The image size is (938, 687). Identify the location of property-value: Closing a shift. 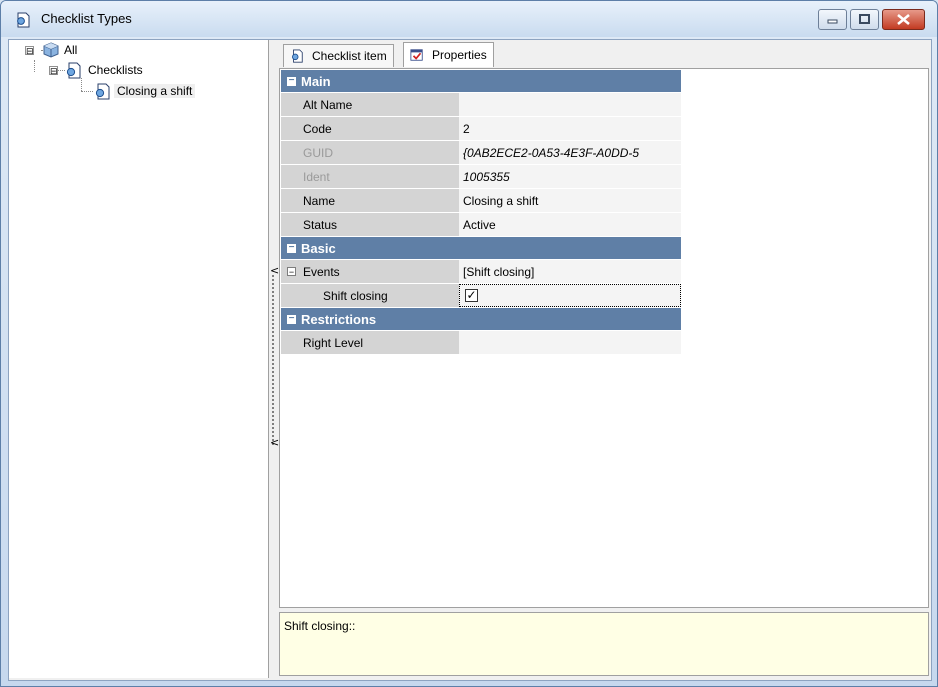
(570, 200).